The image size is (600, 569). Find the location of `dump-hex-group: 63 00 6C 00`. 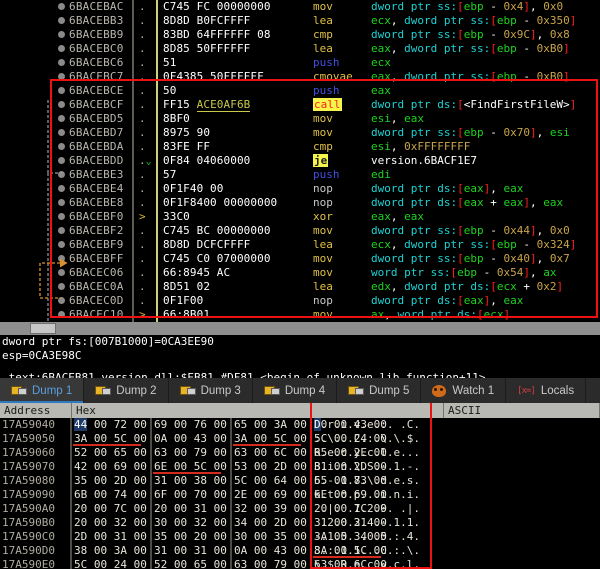

dump-hex-group: 63 00 6C 00 is located at coordinates (270, 453).